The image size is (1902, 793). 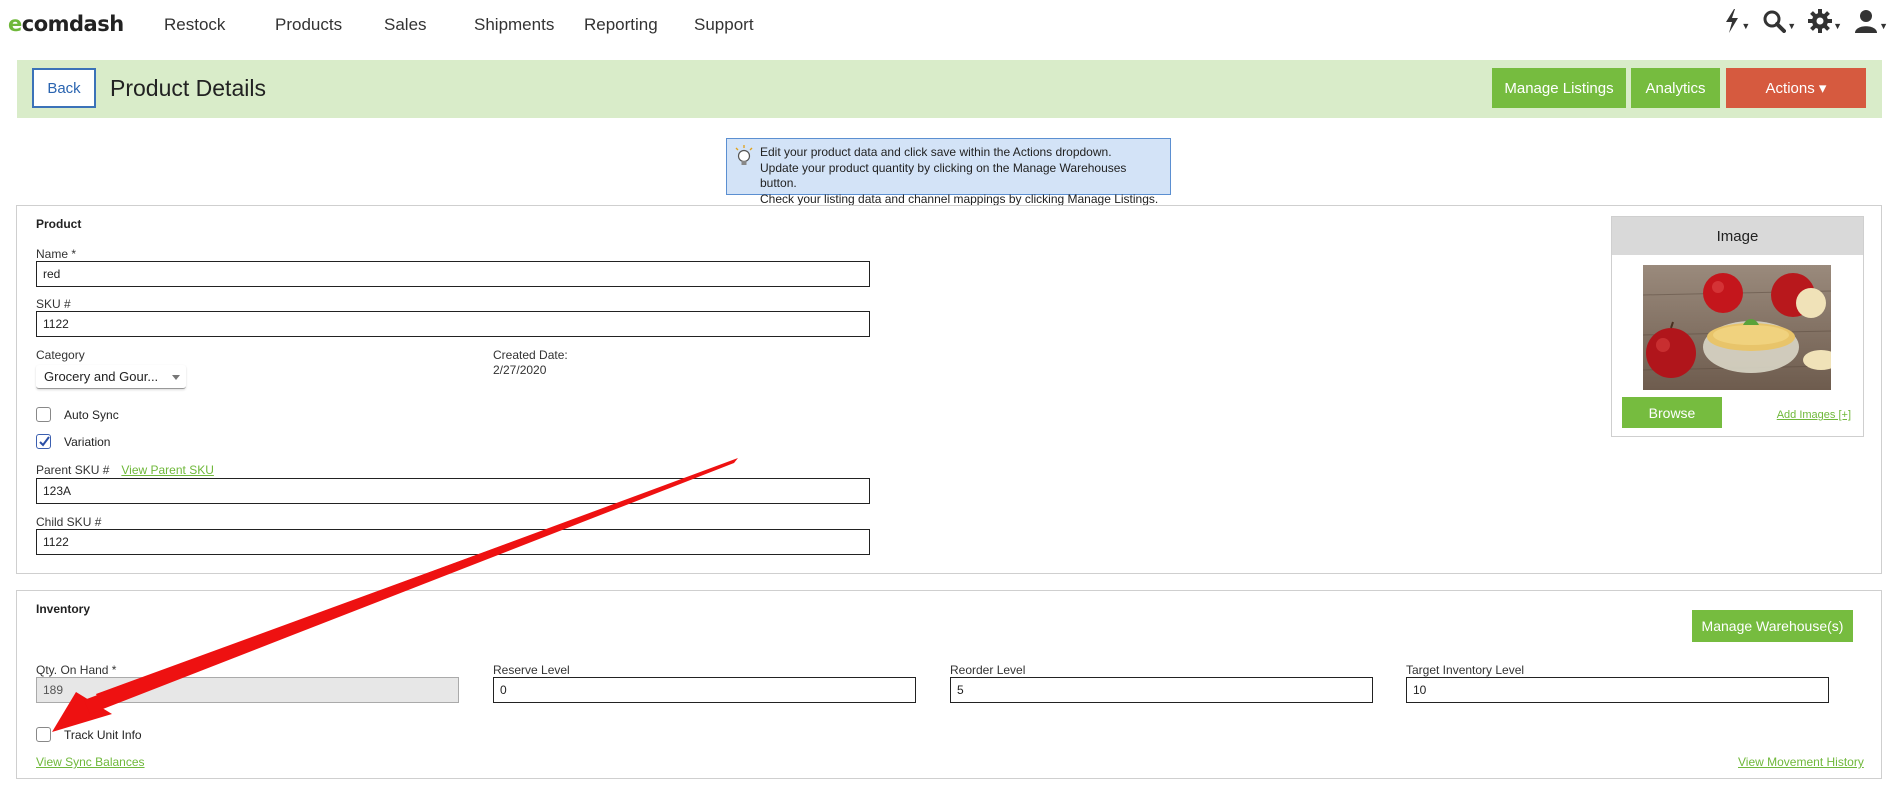 What do you see at coordinates (621, 25) in the screenshot?
I see `nav-reporting: Reporting` at bounding box center [621, 25].